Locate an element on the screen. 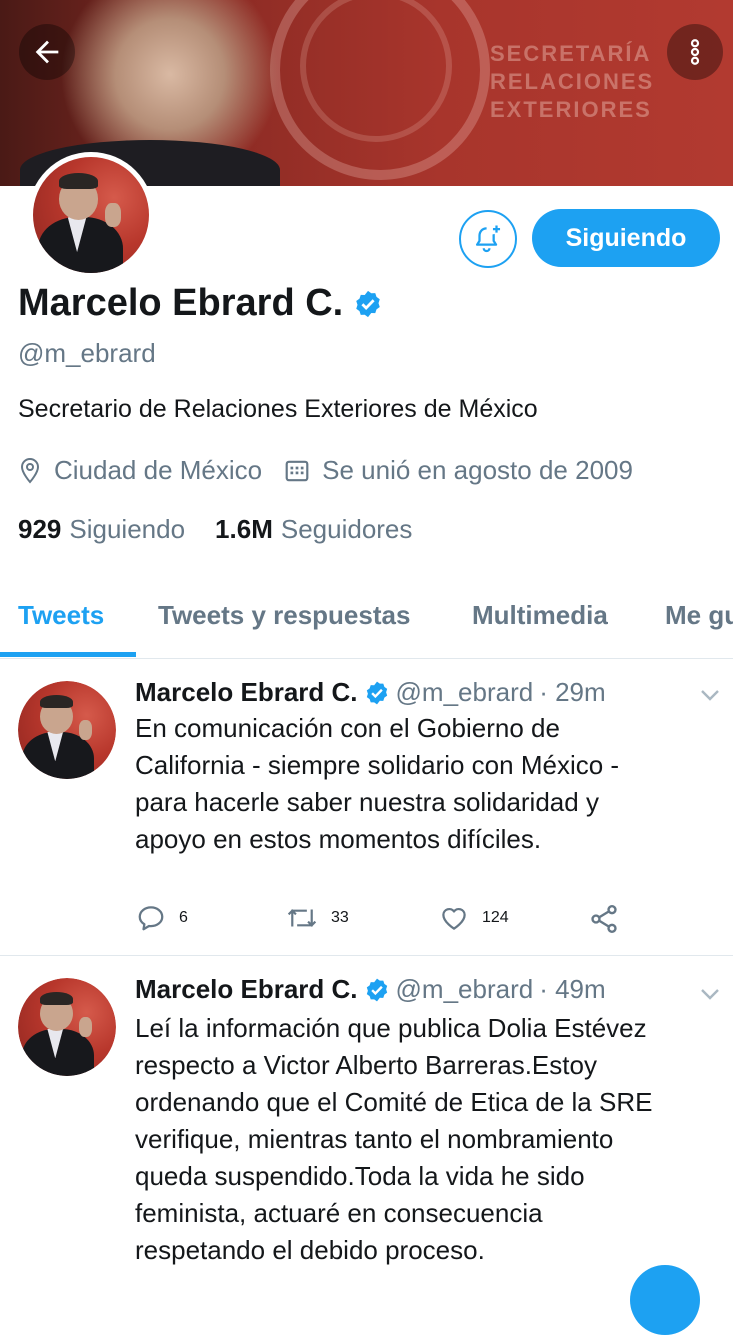 The image size is (733, 1335). active-tab-indicator is located at coordinates (68, 654).